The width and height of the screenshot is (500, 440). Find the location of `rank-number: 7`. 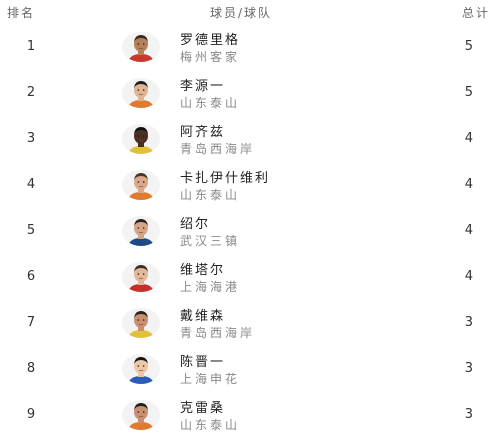

rank-number: 7 is located at coordinates (31, 322).